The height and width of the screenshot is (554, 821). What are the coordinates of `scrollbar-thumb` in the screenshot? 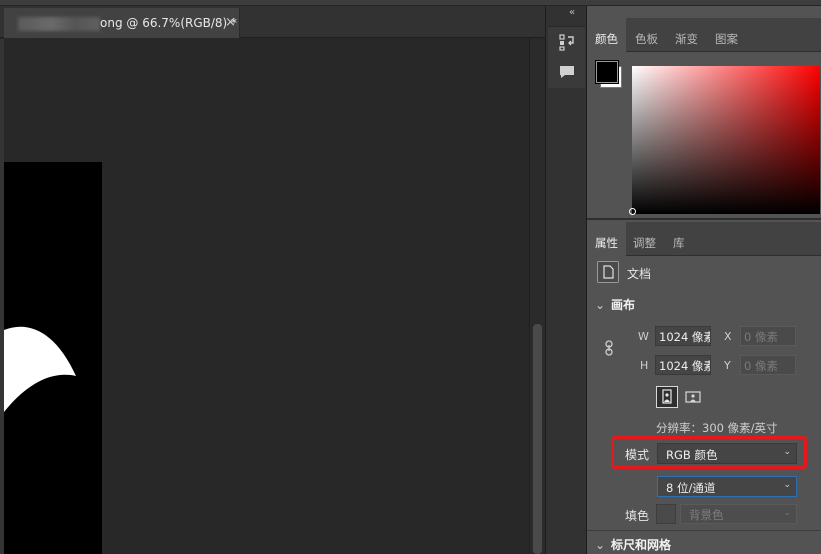 It's located at (537, 439).